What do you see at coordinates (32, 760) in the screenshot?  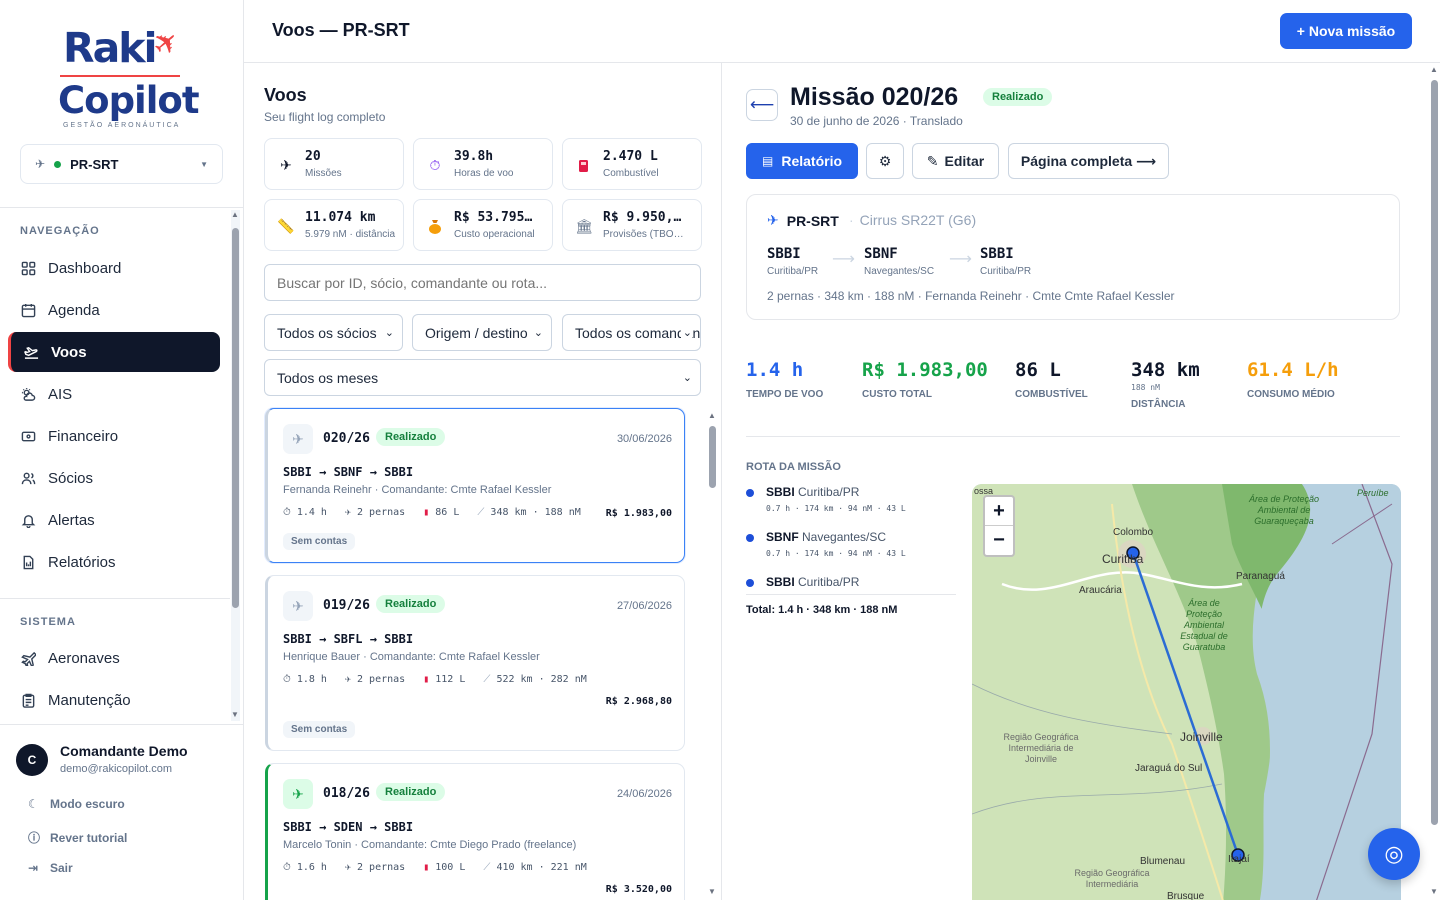 I see `avatar: C` at bounding box center [32, 760].